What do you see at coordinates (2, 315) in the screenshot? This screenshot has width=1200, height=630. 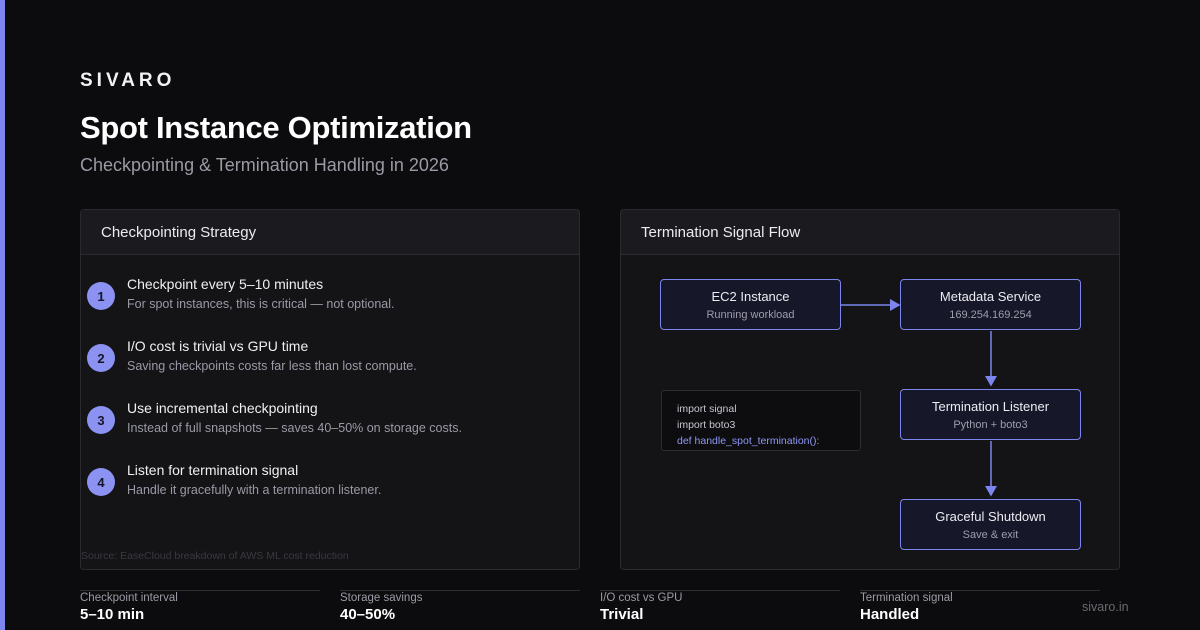 I see `accent-bar` at bounding box center [2, 315].